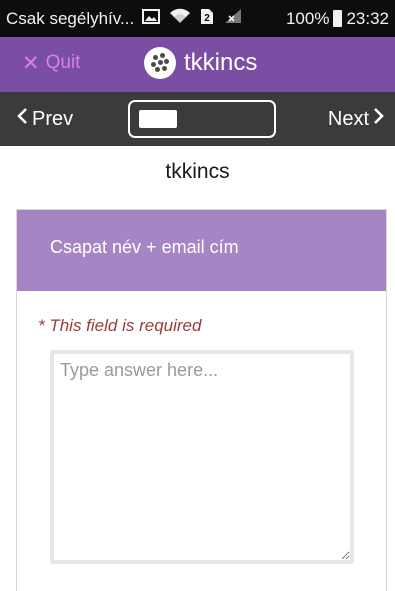 This screenshot has height=591, width=395. I want to click on no-signal-icon, so click(233, 18).